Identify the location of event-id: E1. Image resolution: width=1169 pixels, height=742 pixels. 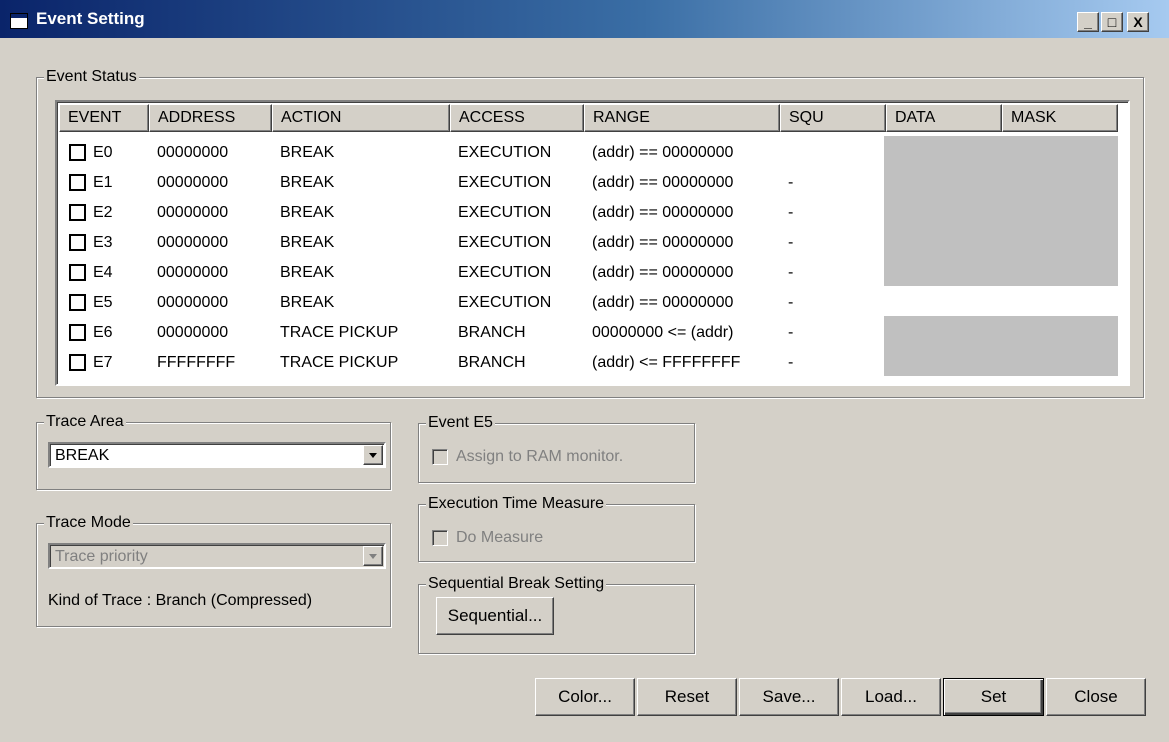
(103, 182).